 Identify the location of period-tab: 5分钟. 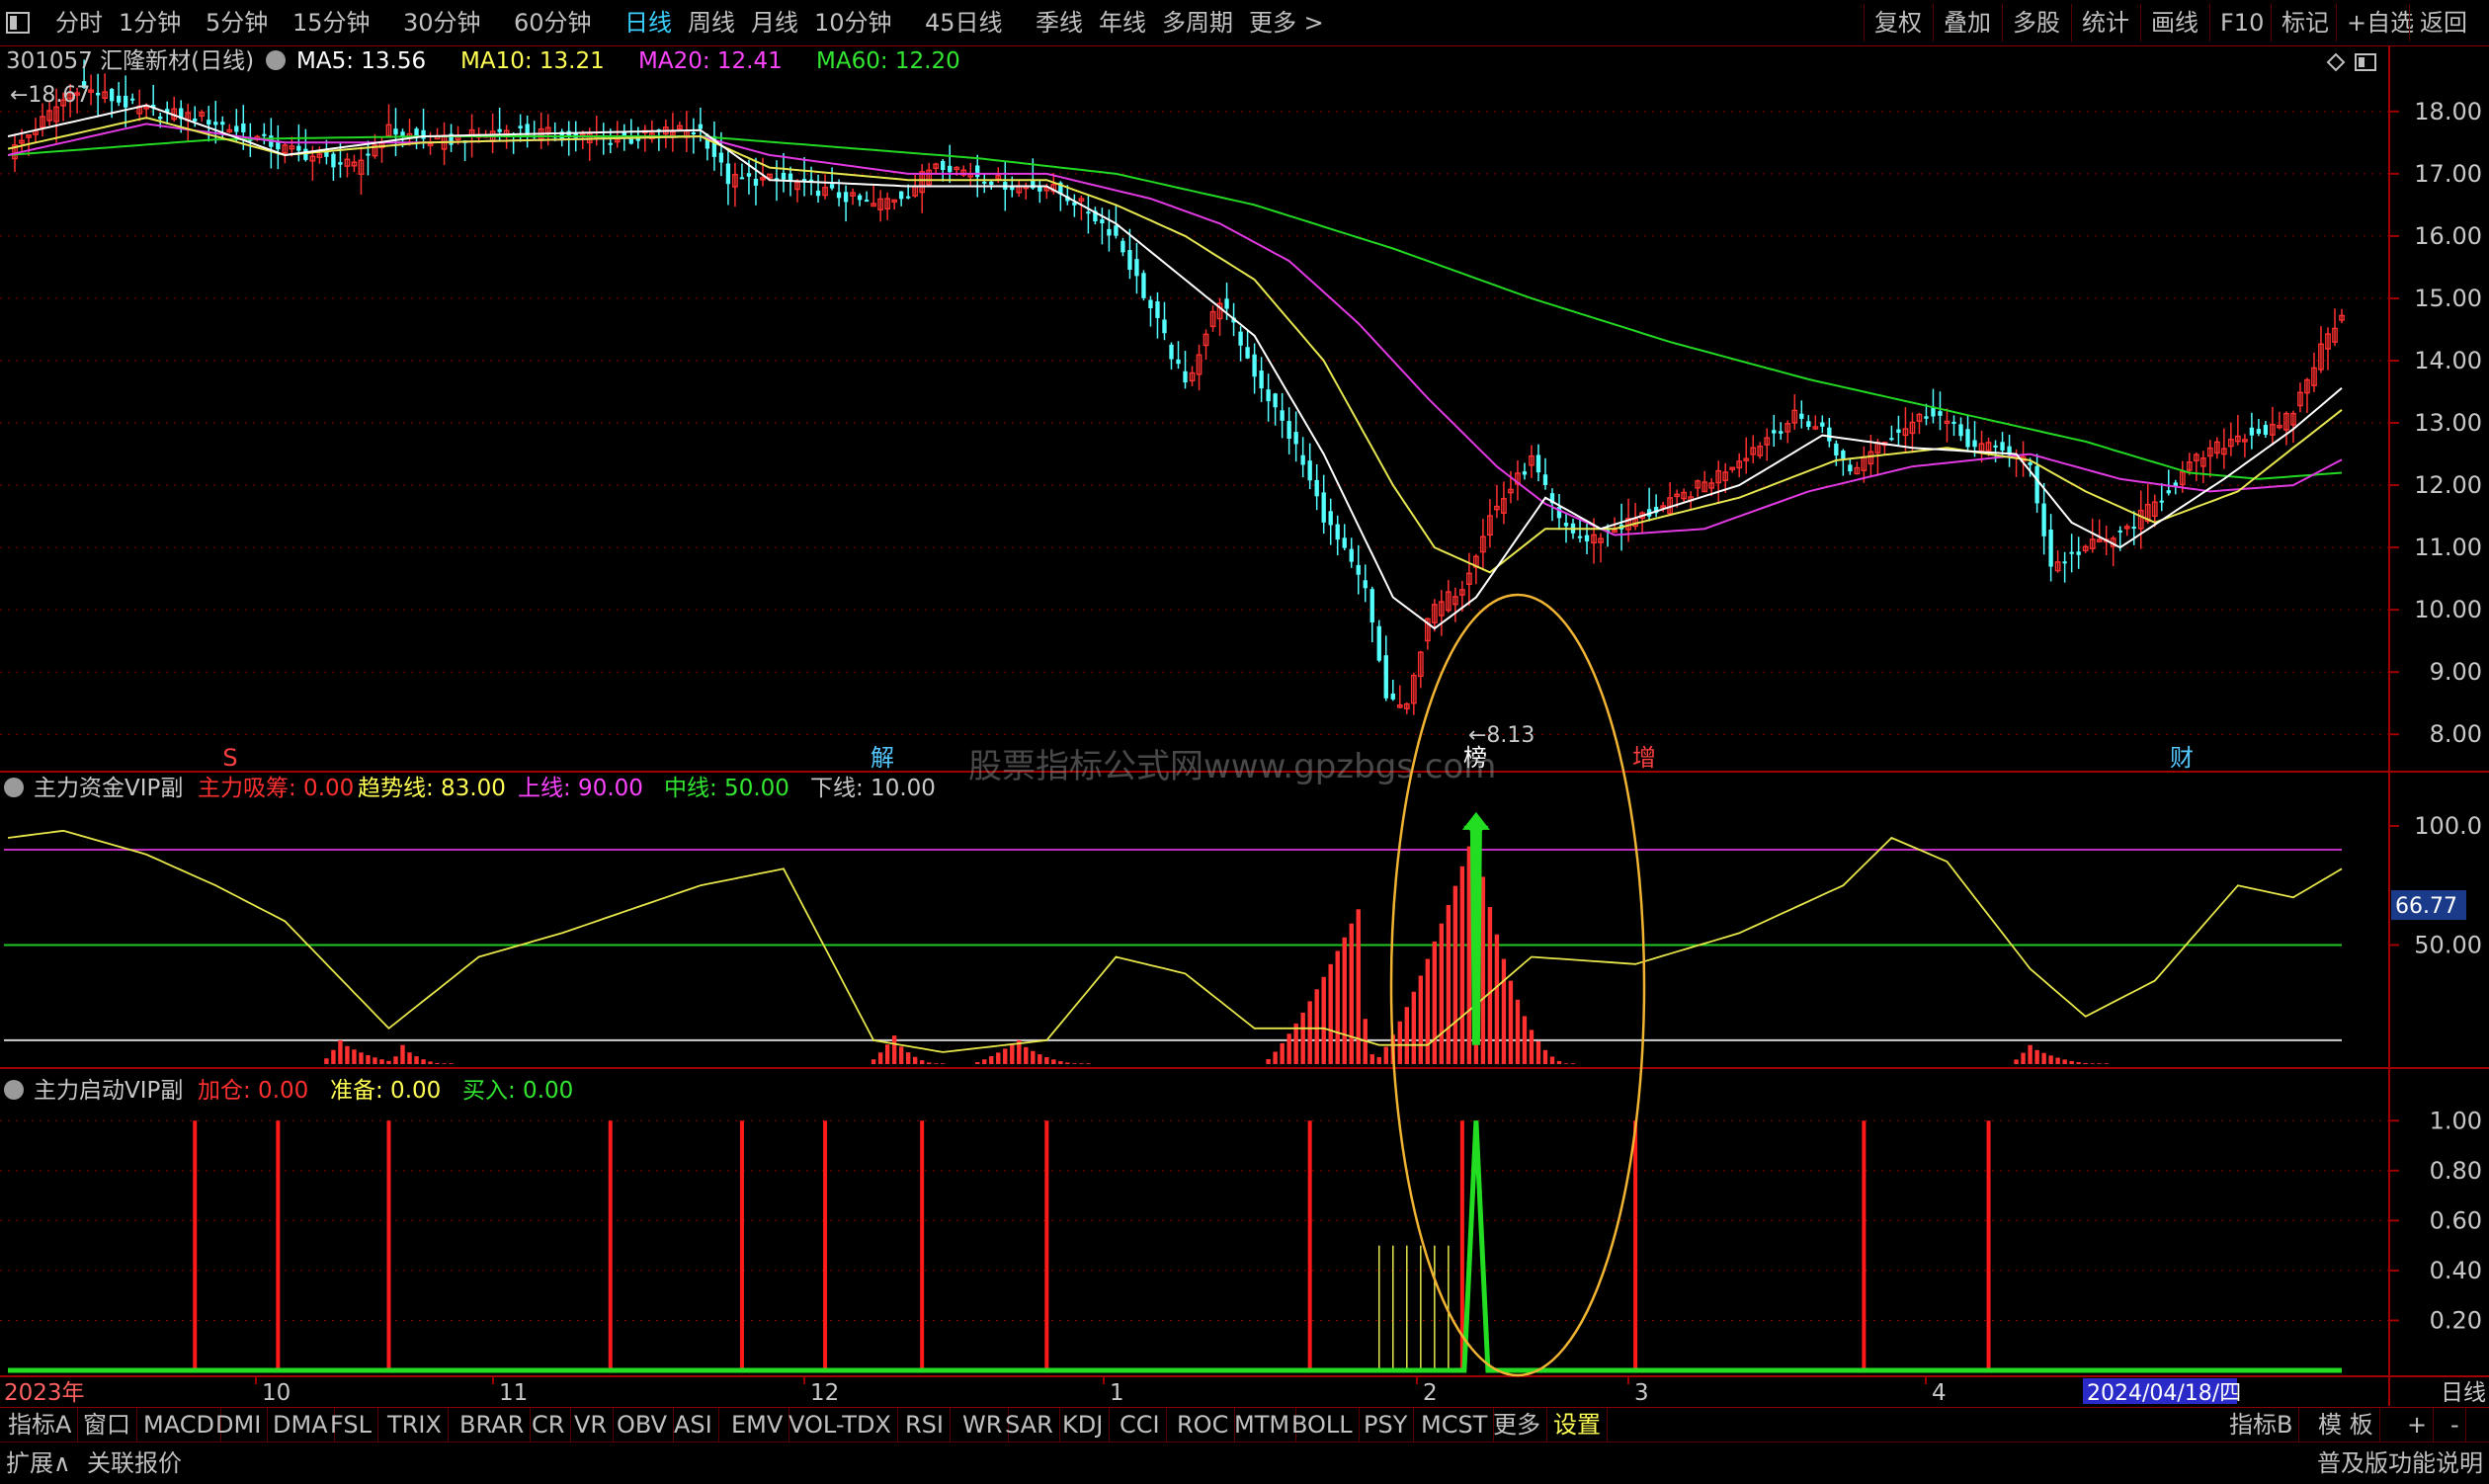
(237, 22).